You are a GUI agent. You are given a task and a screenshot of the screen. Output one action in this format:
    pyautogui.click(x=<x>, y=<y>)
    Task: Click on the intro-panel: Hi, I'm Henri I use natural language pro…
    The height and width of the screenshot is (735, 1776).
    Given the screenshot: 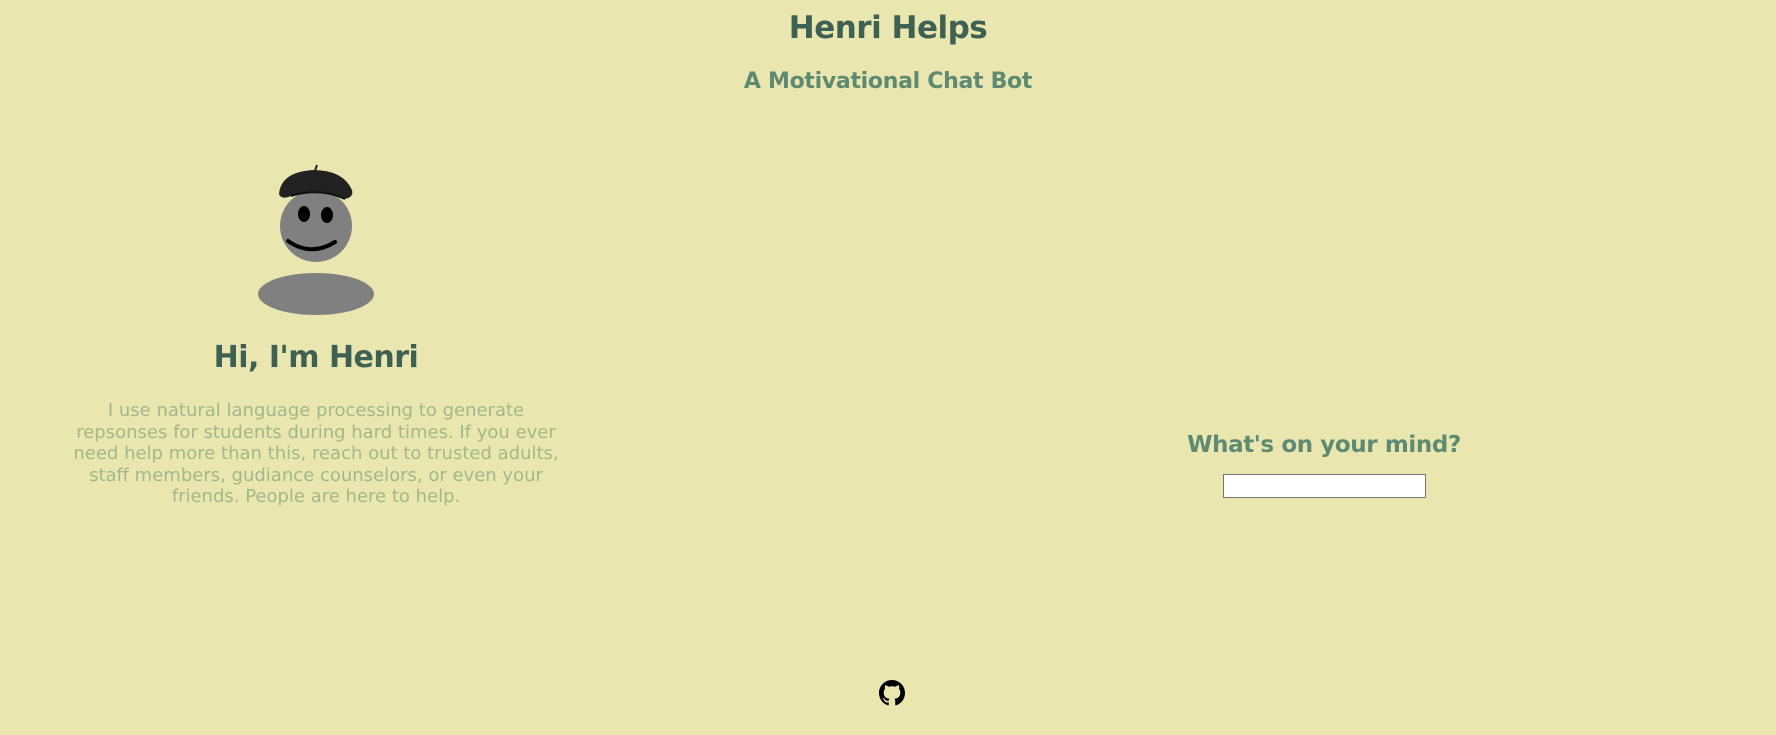 What is the action you would take?
    pyautogui.click(x=316, y=333)
    